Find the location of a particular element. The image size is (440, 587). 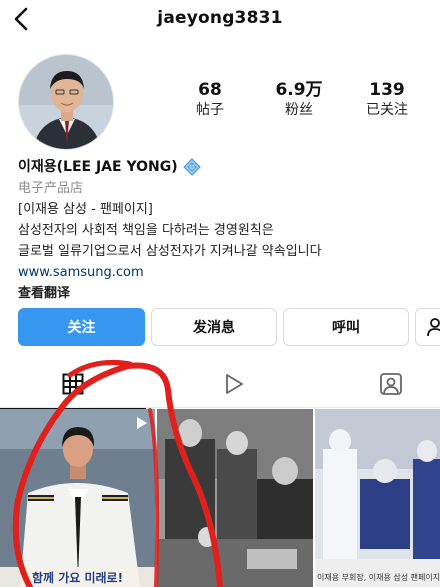

profile-tabs is located at coordinates (220, 384).